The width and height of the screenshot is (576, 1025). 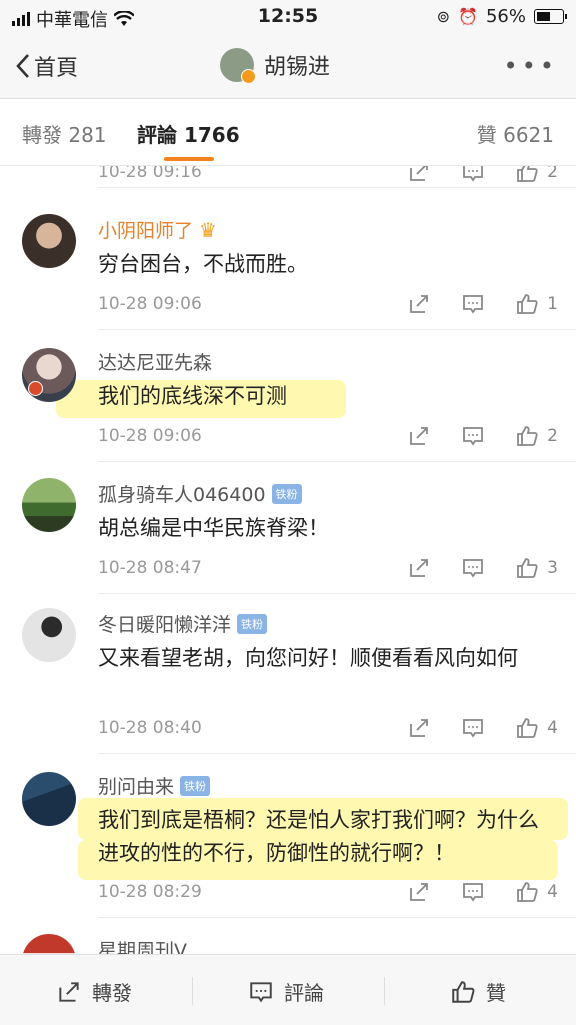 I want to click on status-bar: 中華電信 12:55 ⊚ ⏰ 56%, so click(x=288, y=17).